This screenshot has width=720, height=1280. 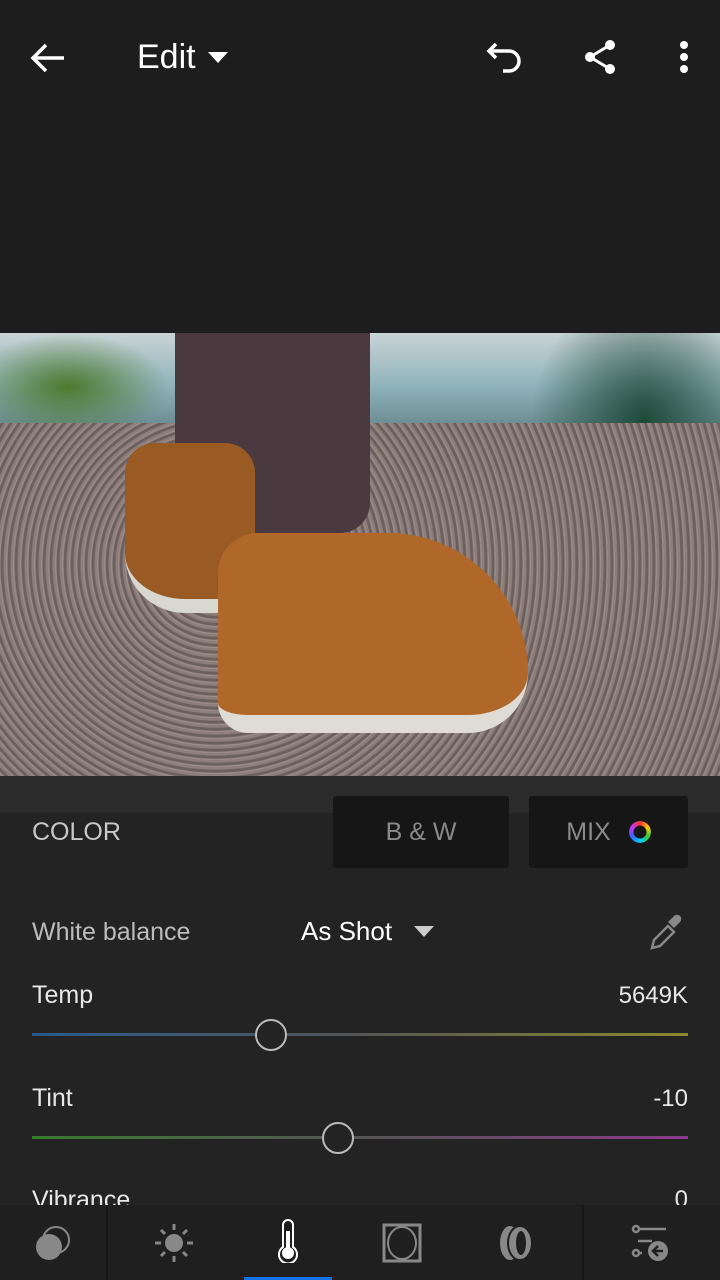 I want to click on tab-color, so click(x=288, y=1242).